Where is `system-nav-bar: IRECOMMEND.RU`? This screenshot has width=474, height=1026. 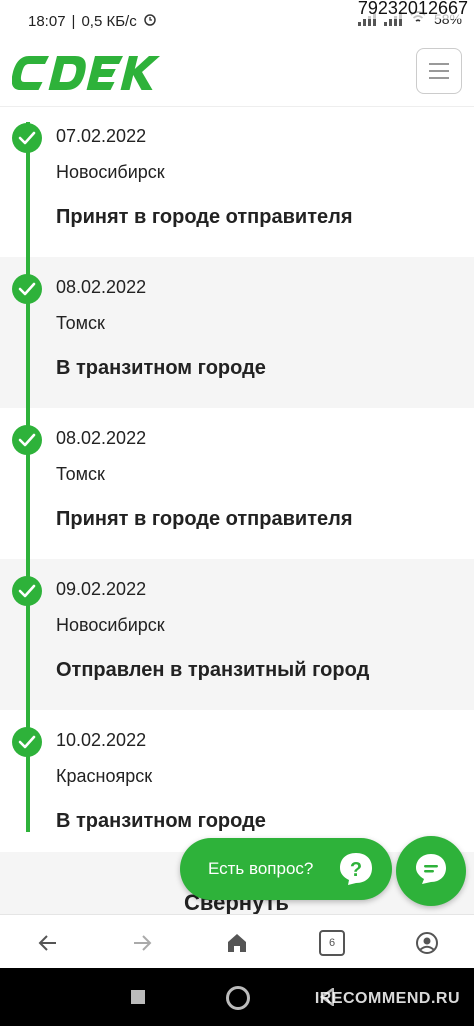
system-nav-bar: IRECOMMEND.RU is located at coordinates (237, 997).